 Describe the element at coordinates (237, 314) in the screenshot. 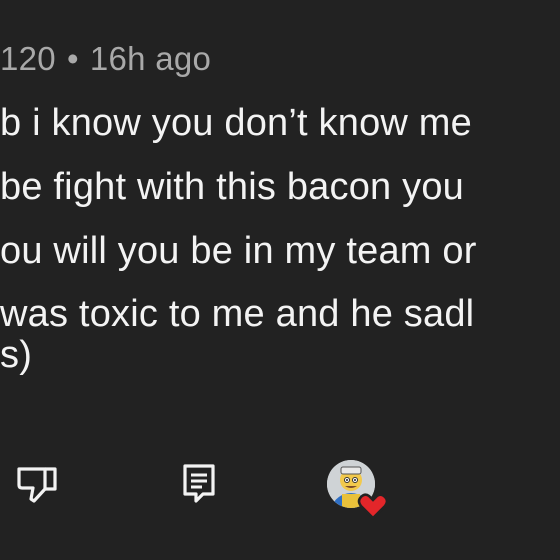

I see `comment-text-line: was toxic to me and he sadl` at that location.